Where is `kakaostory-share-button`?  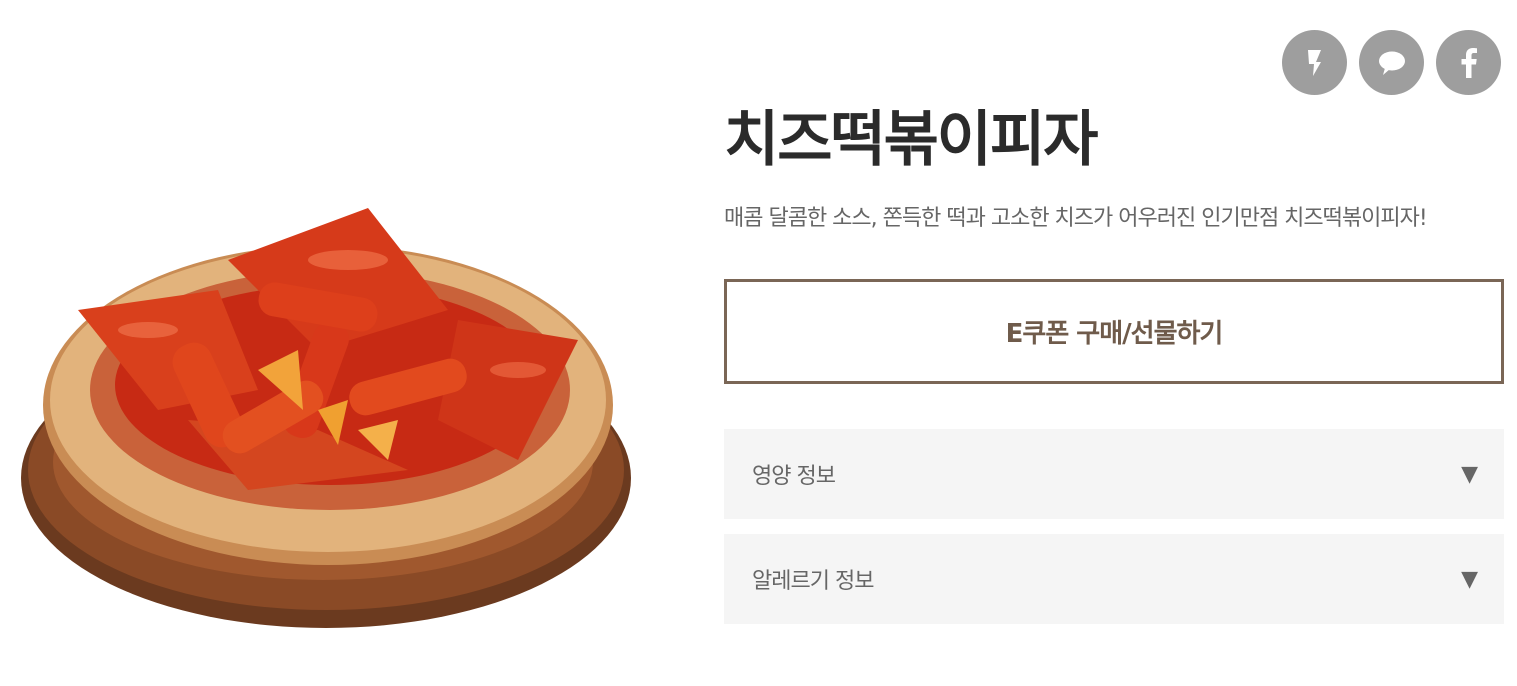
kakaostory-share-button is located at coordinates (1314, 62).